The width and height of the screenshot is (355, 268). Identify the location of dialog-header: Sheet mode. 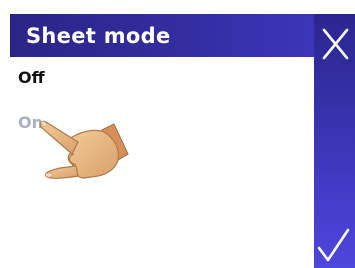
(162, 35).